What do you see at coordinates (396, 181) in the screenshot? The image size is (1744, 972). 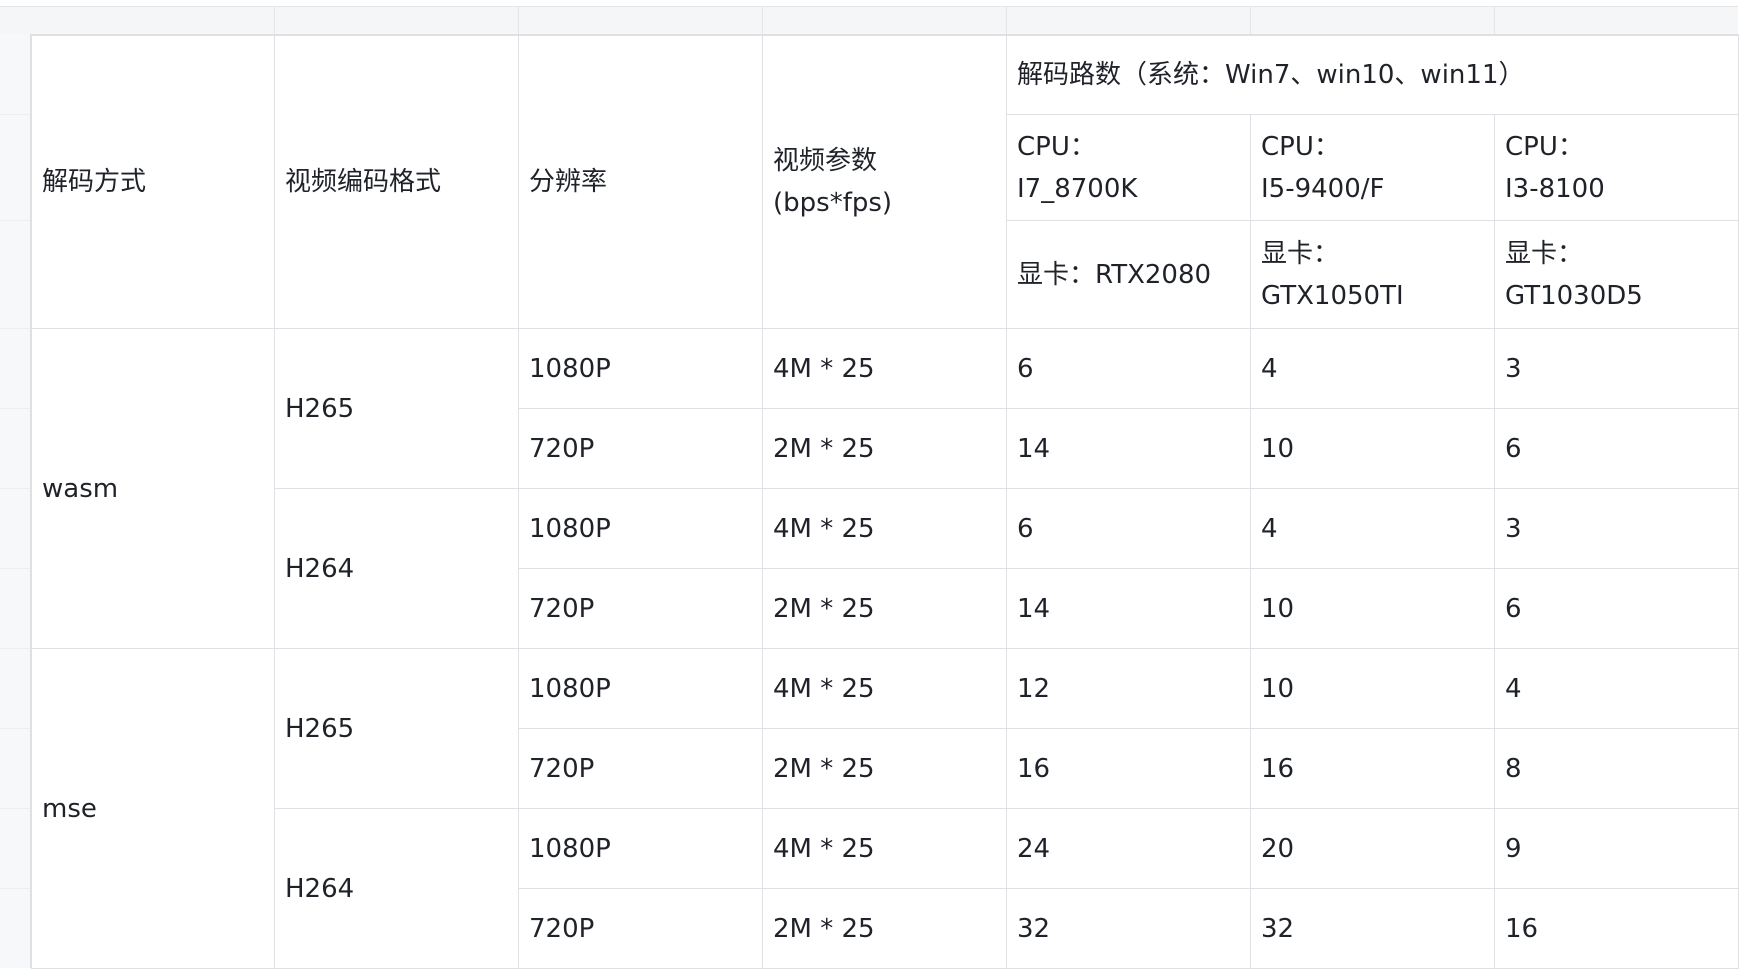 I see `header-video-codec: 视频编码格式` at bounding box center [396, 181].